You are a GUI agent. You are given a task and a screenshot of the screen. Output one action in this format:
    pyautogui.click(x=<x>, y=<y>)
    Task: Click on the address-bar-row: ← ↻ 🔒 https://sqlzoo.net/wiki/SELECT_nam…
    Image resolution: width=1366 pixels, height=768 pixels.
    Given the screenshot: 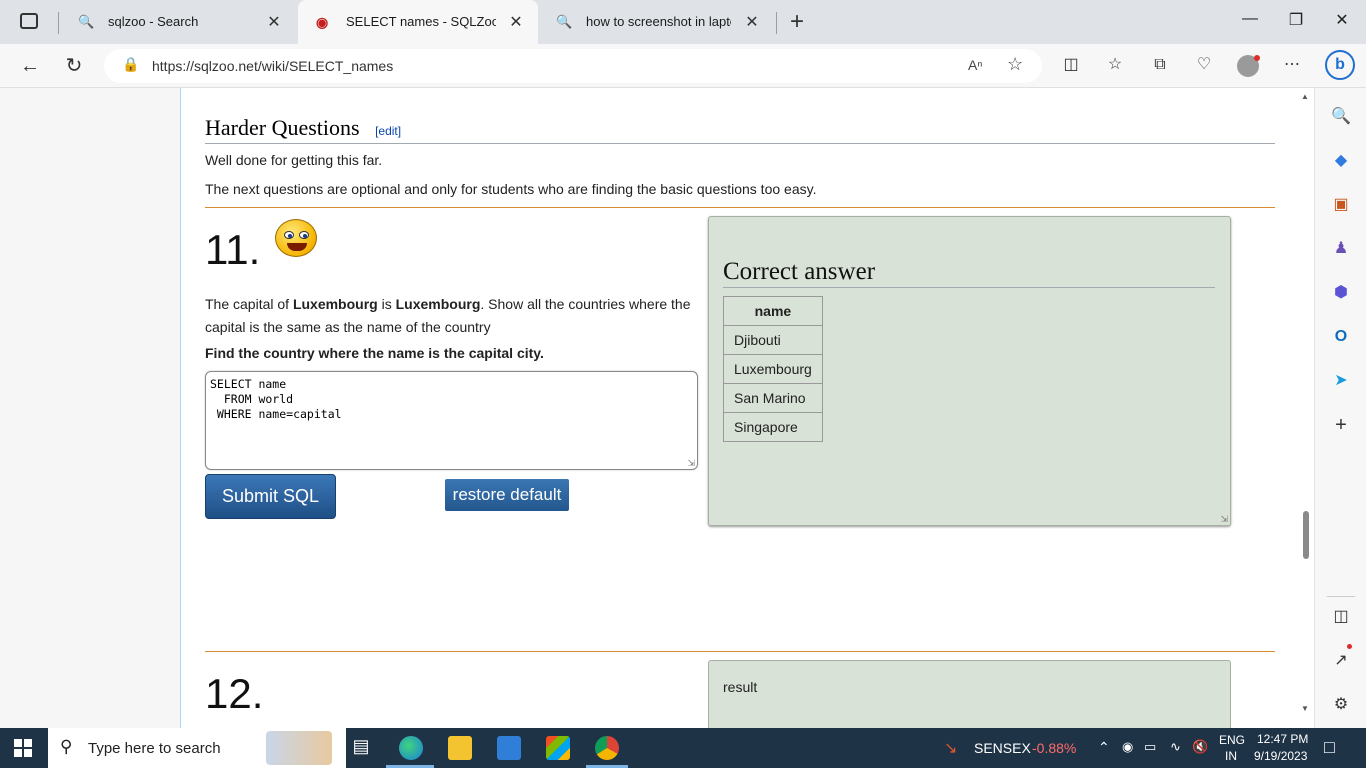 What is the action you would take?
    pyautogui.click(x=683, y=66)
    